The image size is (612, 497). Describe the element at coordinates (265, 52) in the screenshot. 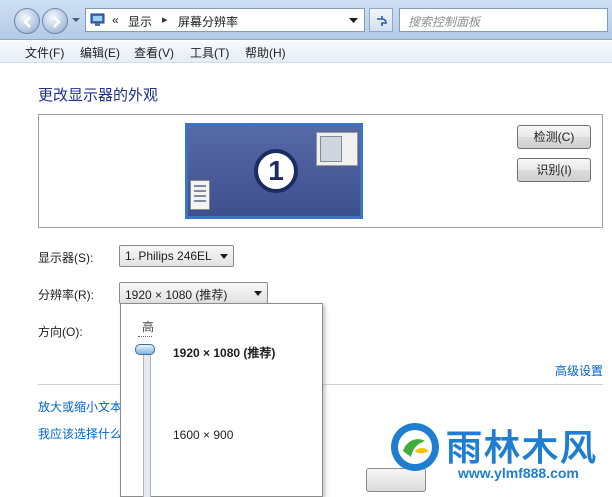

I see `menu-help: 帮助(H)` at that location.